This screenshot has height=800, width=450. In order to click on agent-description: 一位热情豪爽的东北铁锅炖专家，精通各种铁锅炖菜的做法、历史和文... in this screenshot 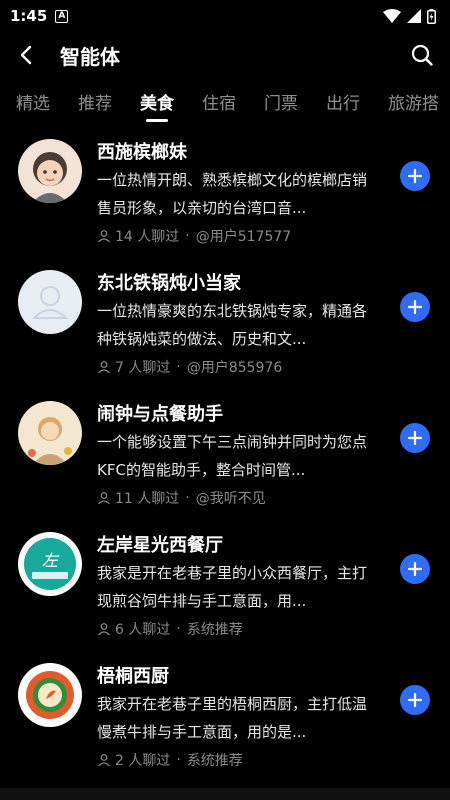, I will do `click(232, 325)`.